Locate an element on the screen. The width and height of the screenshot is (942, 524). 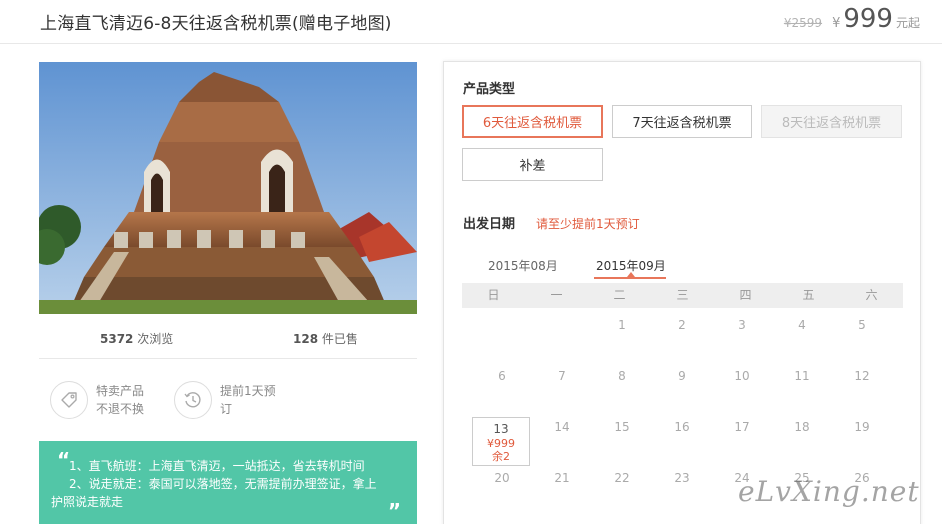
sold-count: 128 is located at coordinates (306, 339).